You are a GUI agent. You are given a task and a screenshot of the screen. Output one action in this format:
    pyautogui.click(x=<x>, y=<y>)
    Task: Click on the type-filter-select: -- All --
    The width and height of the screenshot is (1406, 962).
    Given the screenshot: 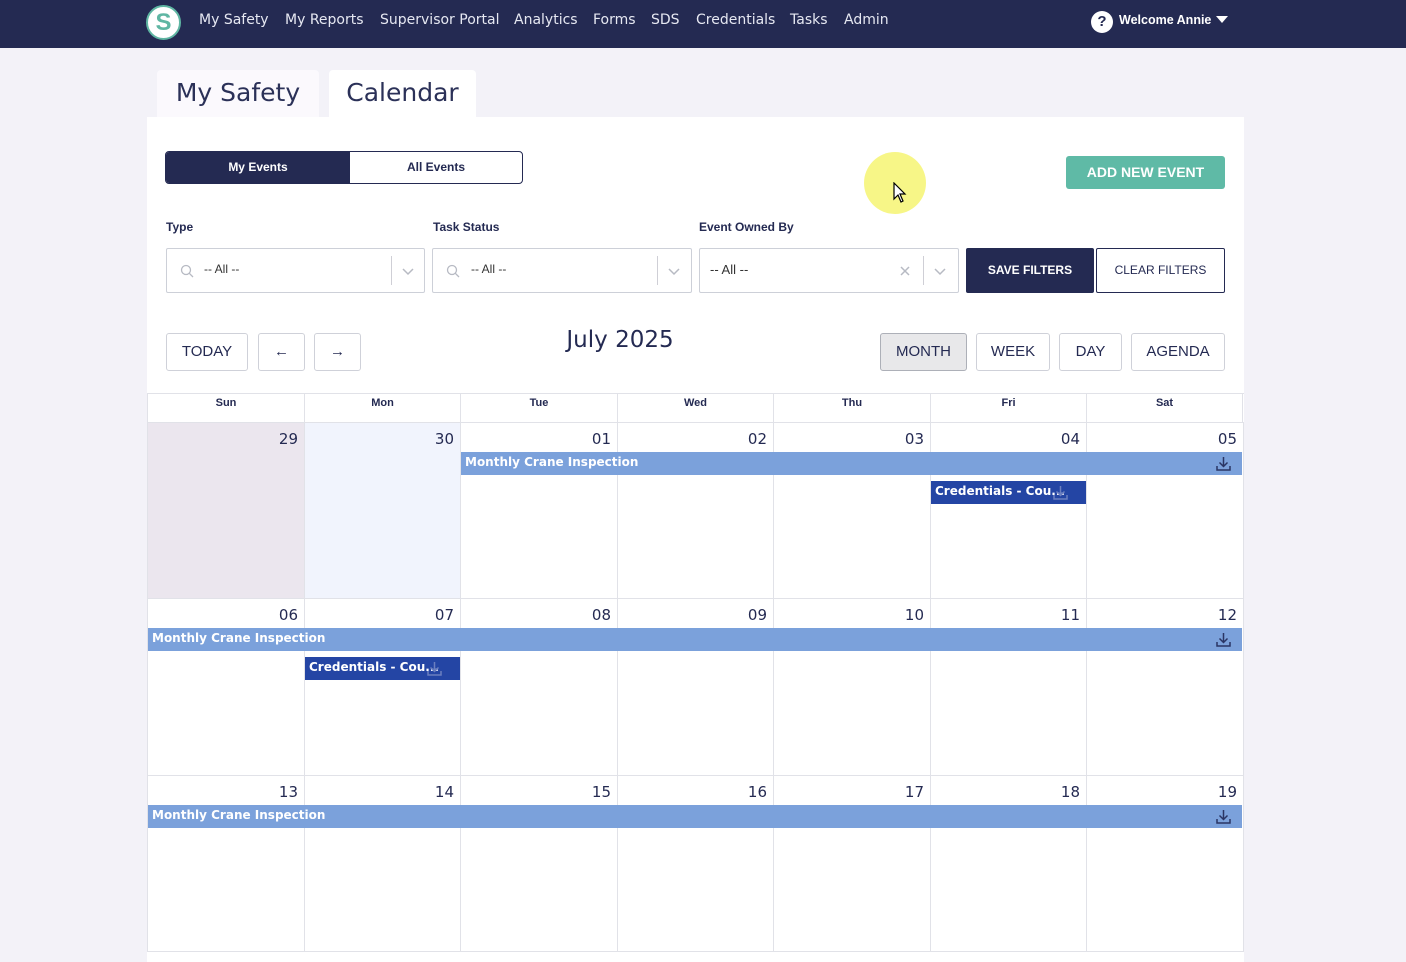 What is the action you would take?
    pyautogui.click(x=295, y=270)
    